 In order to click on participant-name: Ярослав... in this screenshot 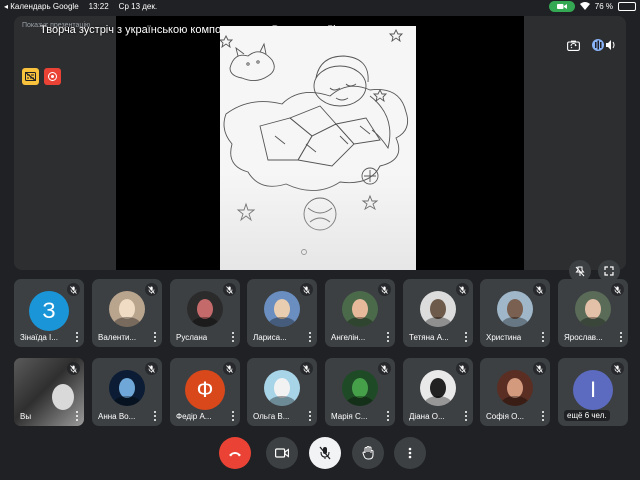, I will do `click(583, 337)`.